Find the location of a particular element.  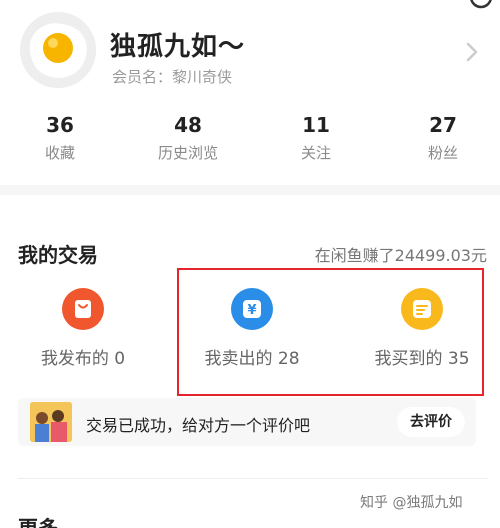

trade-title: 我的交易 is located at coordinates (58, 255).